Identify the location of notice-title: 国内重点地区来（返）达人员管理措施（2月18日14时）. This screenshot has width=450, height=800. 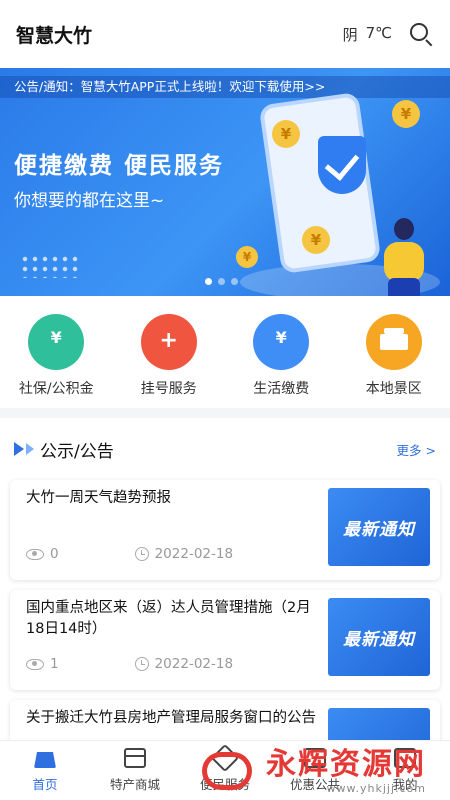
(168, 618).